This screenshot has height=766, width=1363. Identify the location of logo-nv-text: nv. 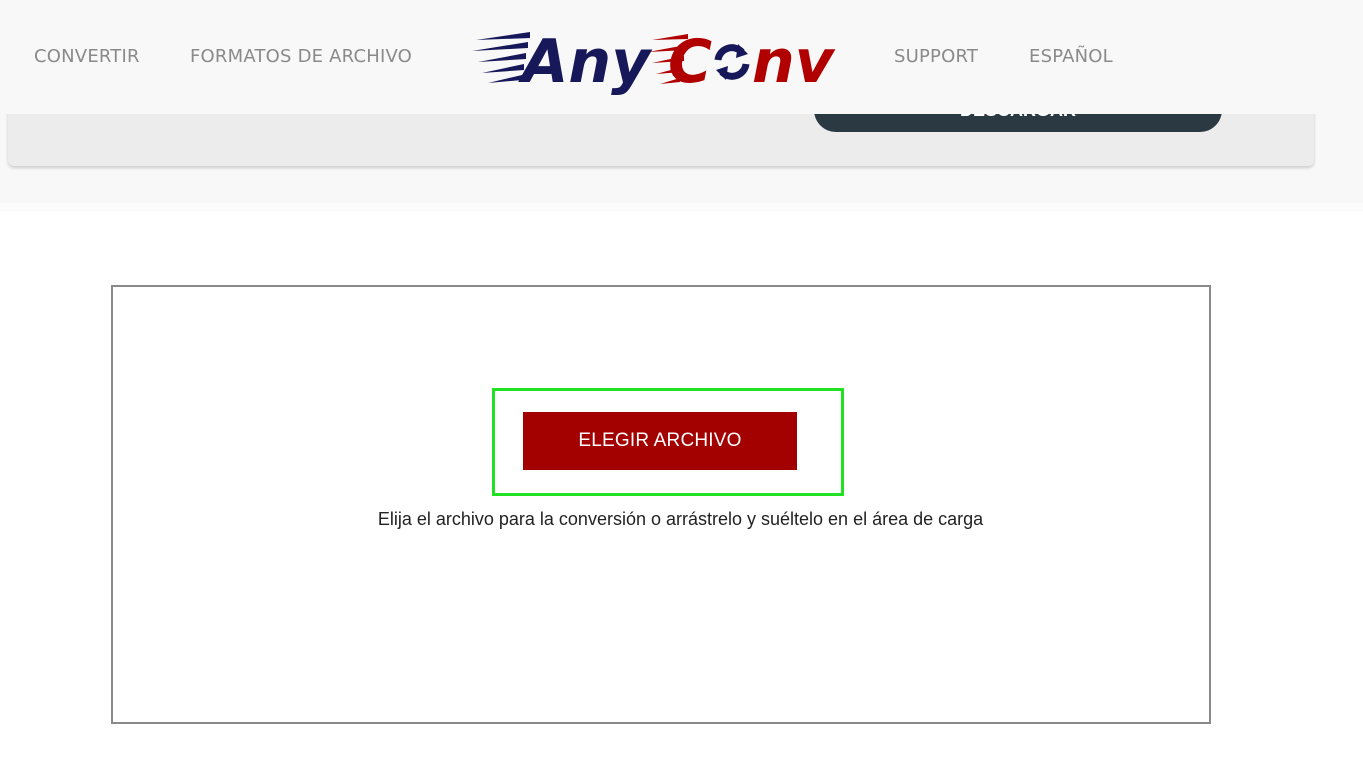
(794, 62).